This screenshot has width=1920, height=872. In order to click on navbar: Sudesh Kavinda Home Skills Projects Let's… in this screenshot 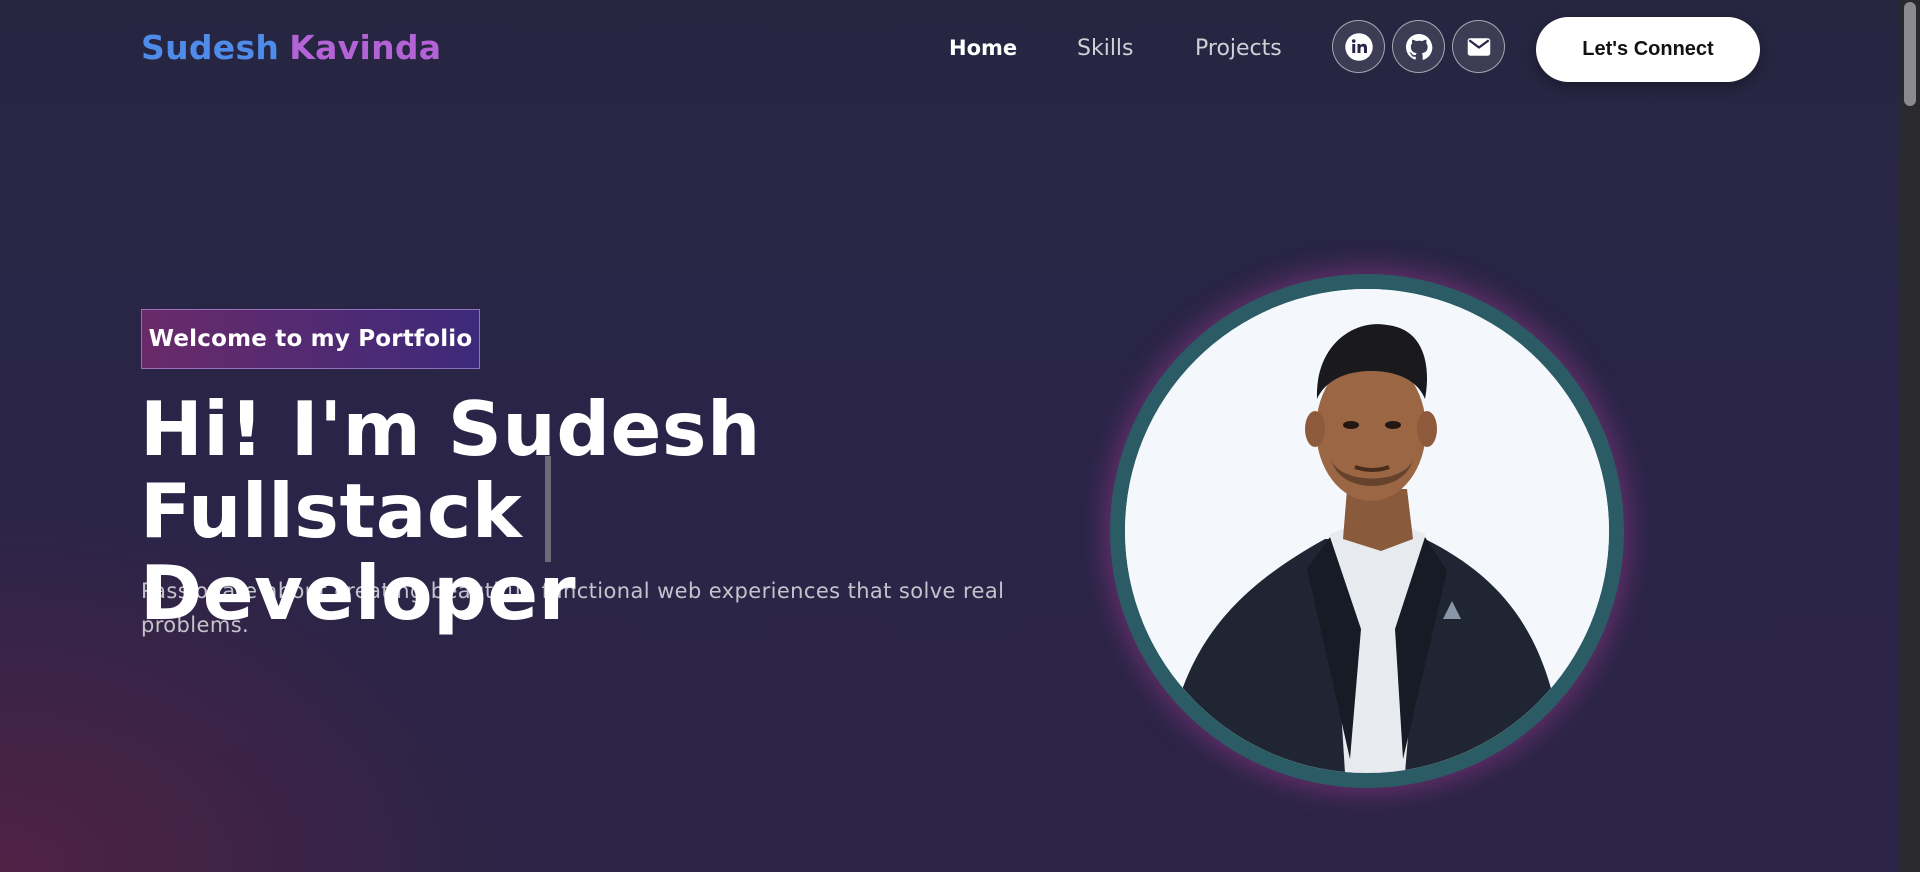, I will do `click(950, 50)`.